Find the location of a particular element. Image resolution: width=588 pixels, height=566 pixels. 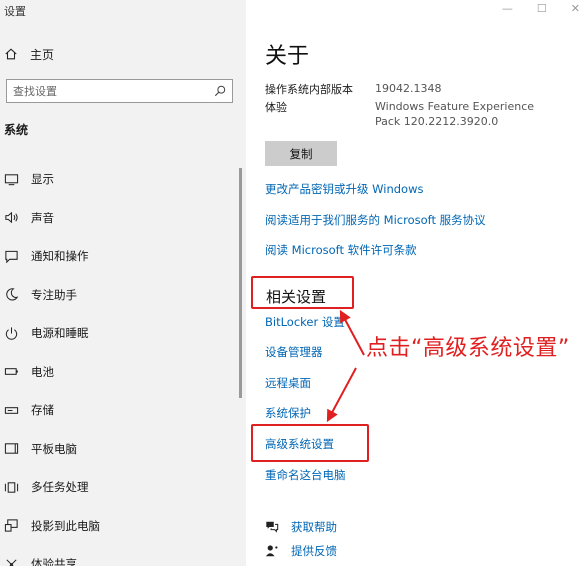

copy-button: 复制 is located at coordinates (301, 153).